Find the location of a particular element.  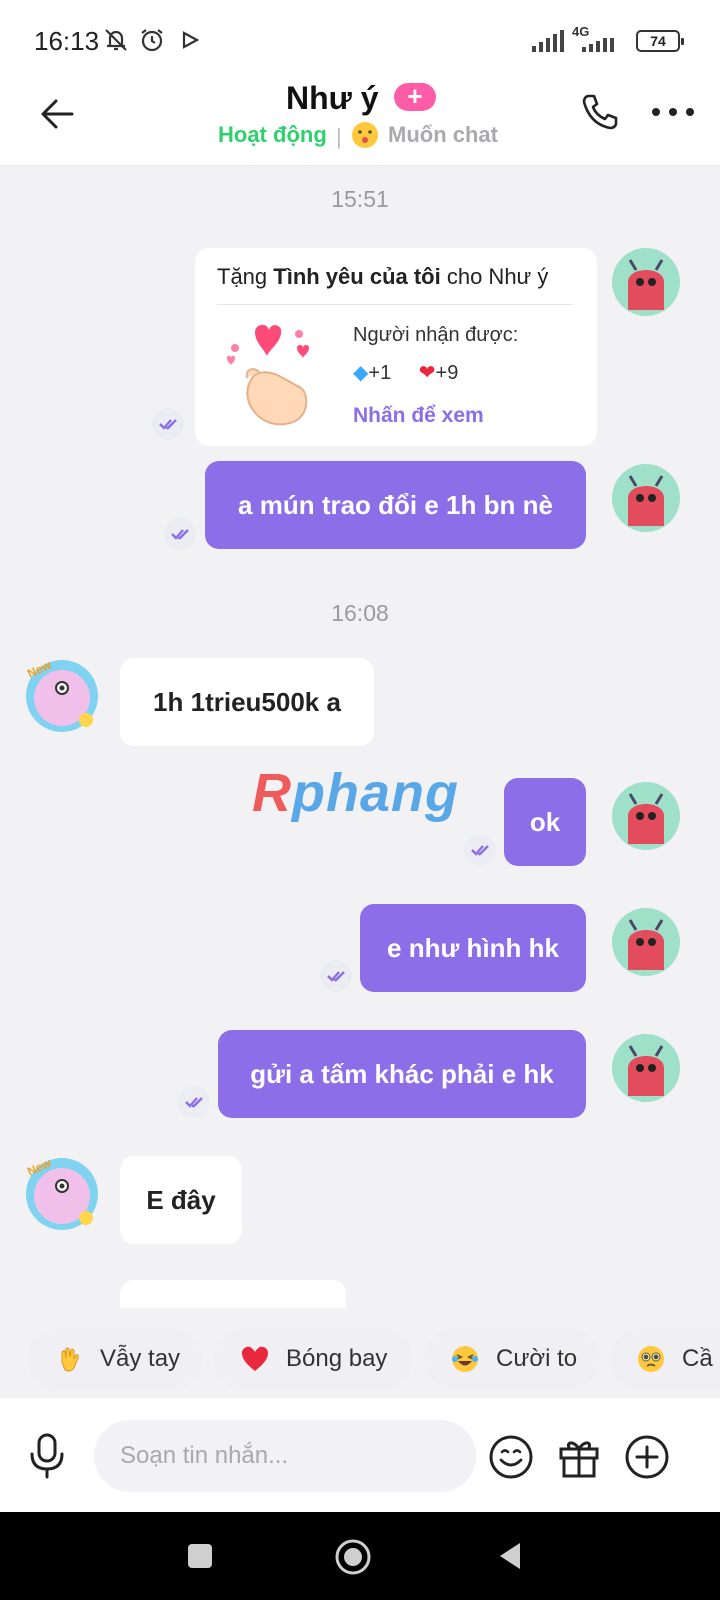

message-input is located at coordinates (285, 1456).